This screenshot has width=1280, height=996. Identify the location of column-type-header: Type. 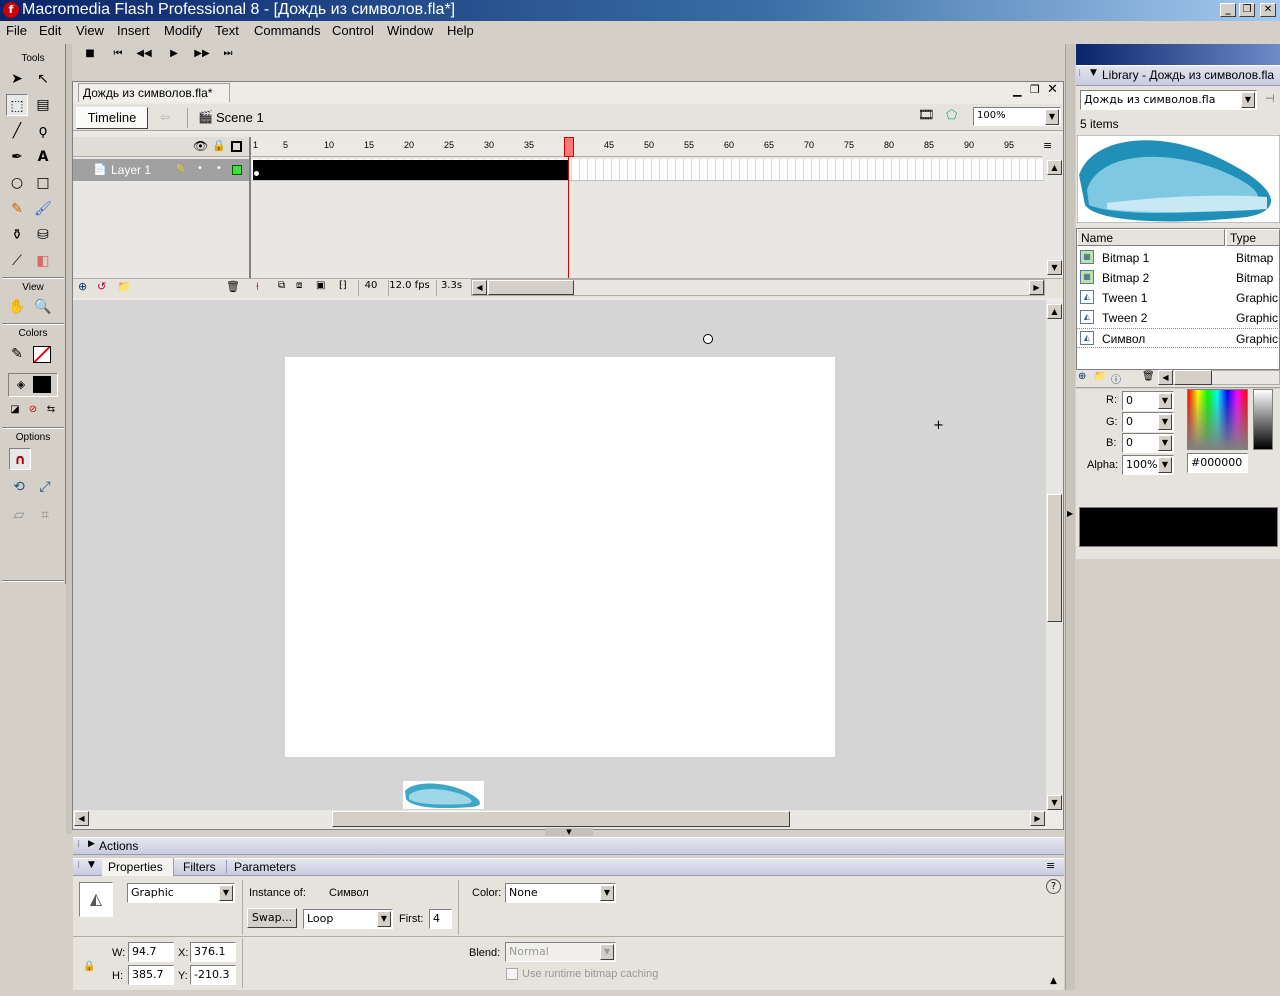
(1253, 237).